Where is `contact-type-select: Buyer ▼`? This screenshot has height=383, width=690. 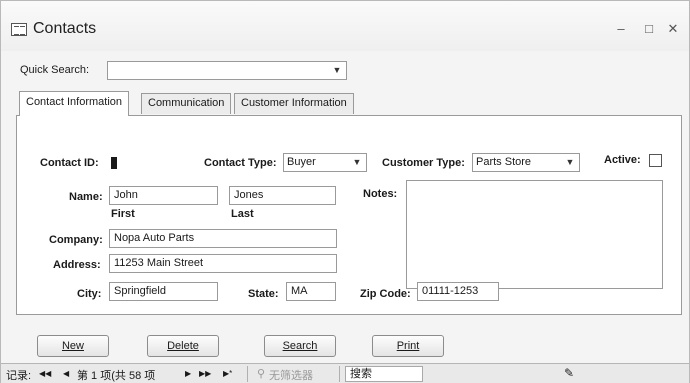
contact-type-select: Buyer ▼ is located at coordinates (325, 162).